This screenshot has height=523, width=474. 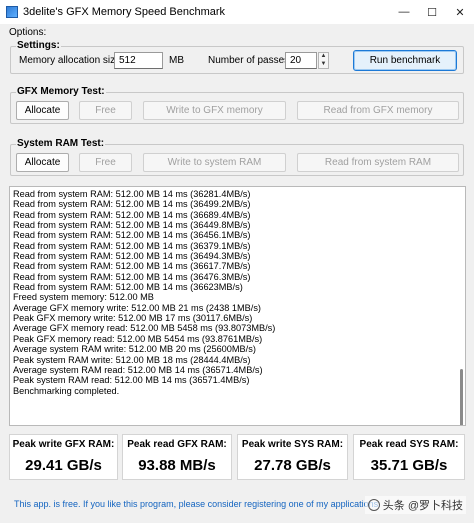 What do you see at coordinates (28, 32) in the screenshot?
I see `options-label: Options:` at bounding box center [28, 32].